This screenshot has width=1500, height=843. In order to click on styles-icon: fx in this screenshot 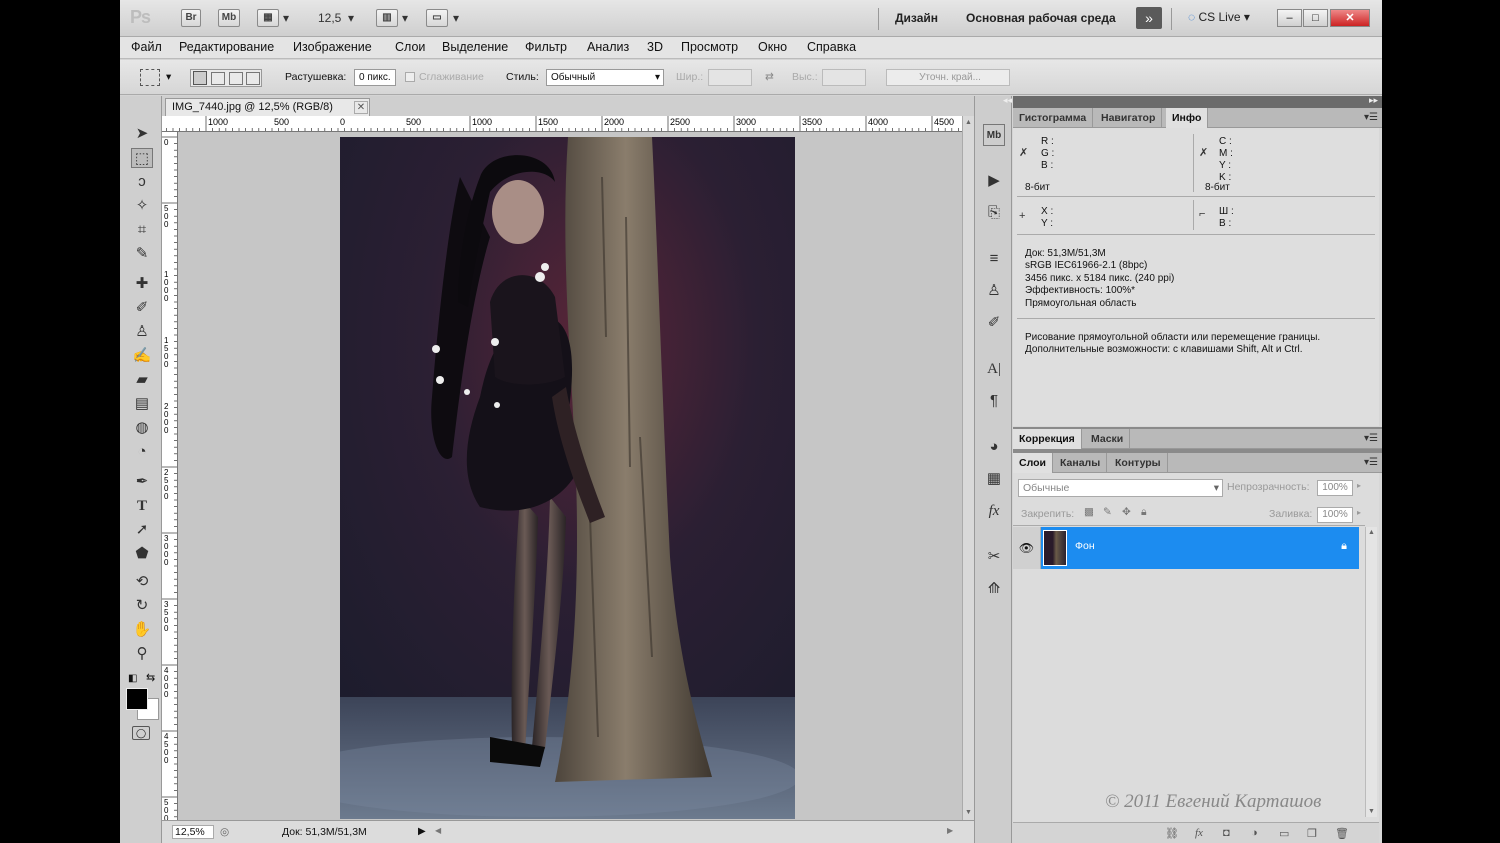, I will do `click(994, 511)`.